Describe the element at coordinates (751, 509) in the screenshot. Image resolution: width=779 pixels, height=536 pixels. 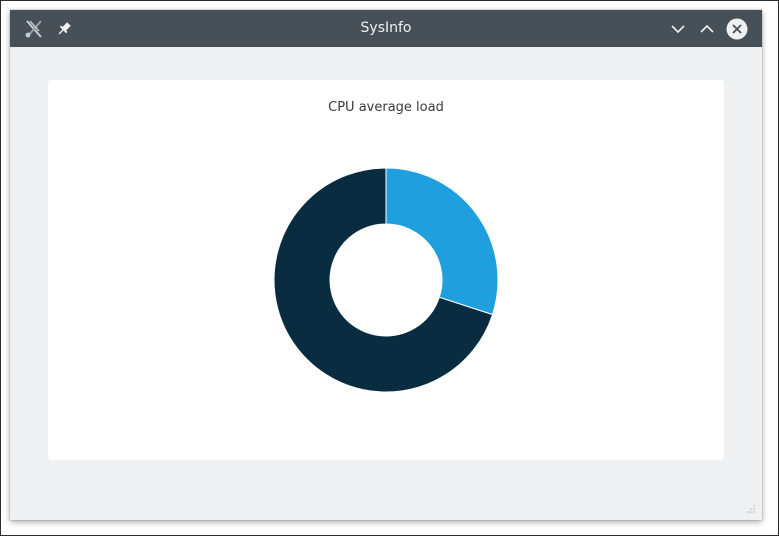
I see `resize-grip-icon` at that location.